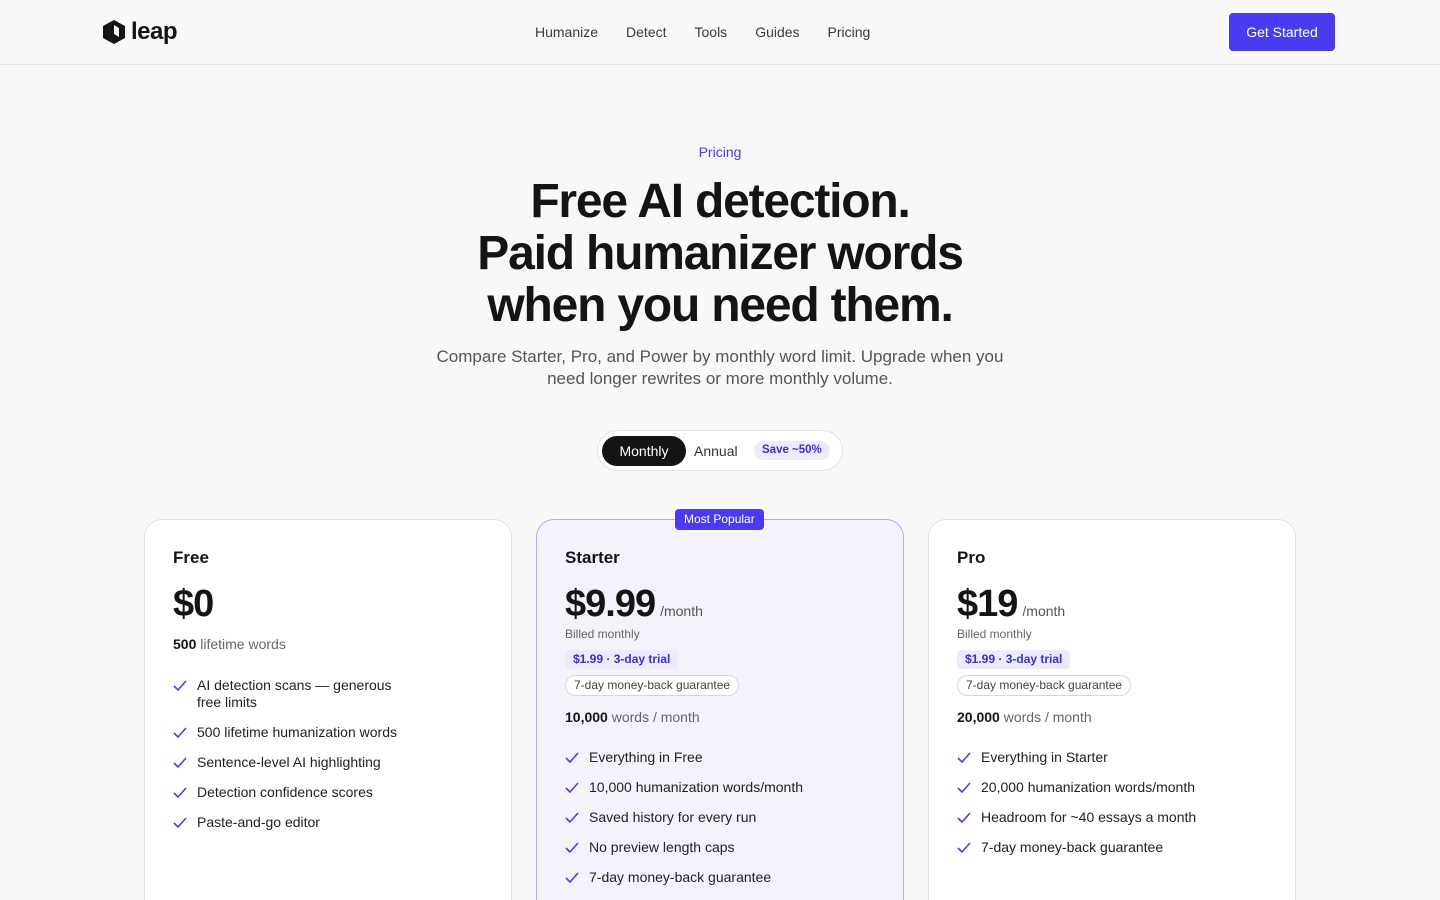 The width and height of the screenshot is (1440, 900). I want to click on feature-text: Everything in Starter, so click(1044, 757).